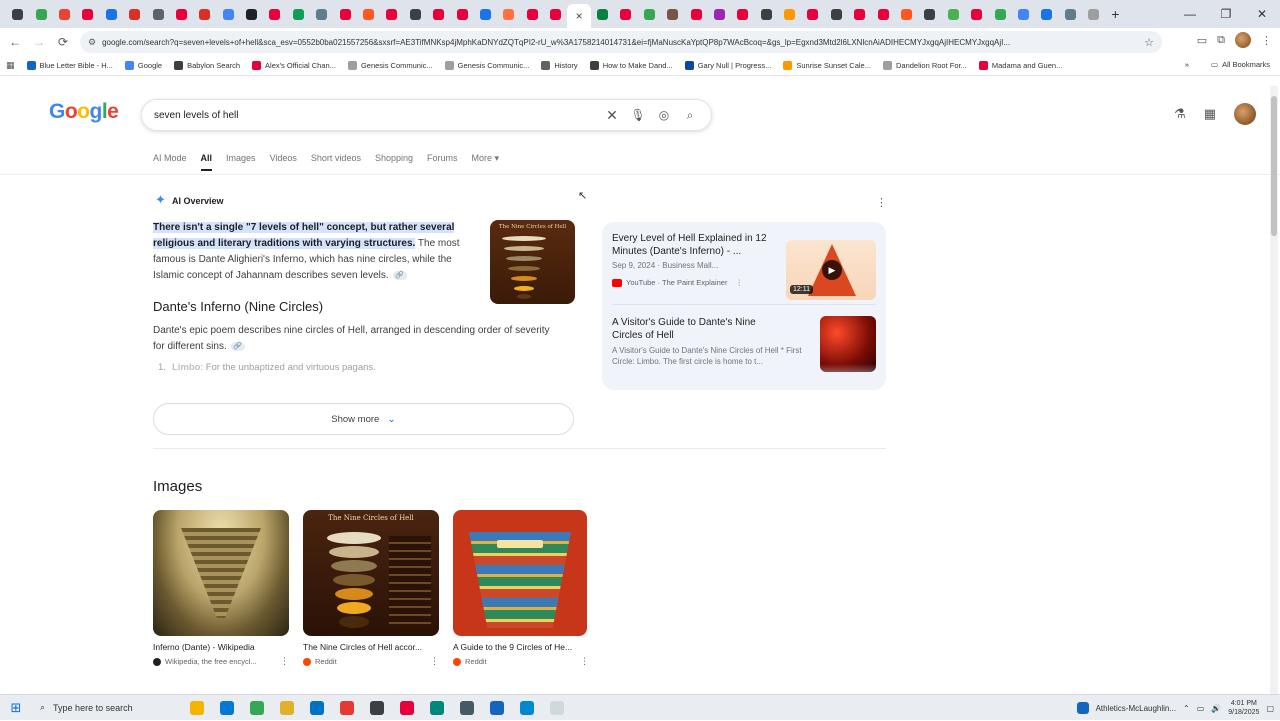 The image size is (1280, 721). I want to click on reload-icon: ⟳, so click(63, 42).